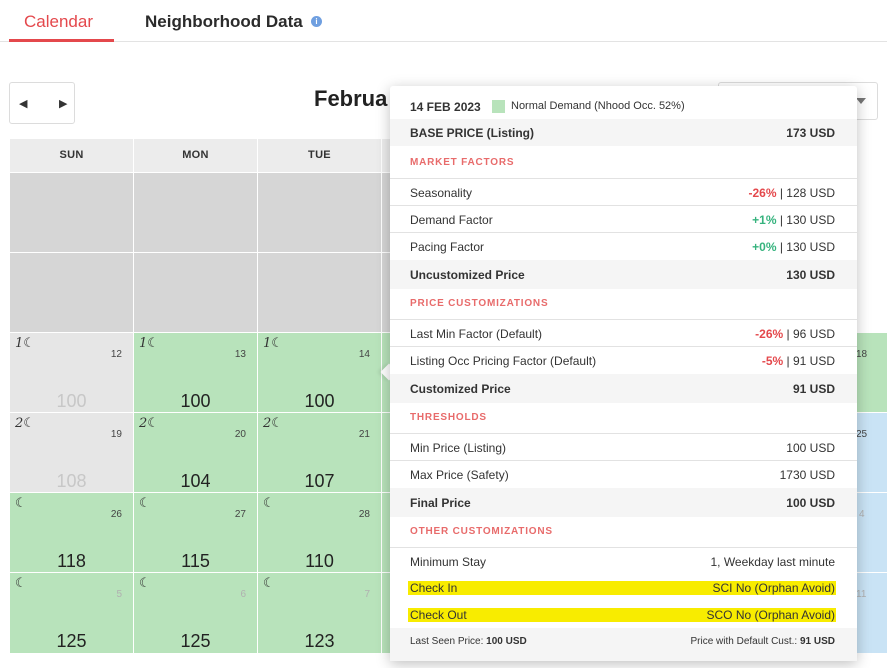 Image resolution: width=887 pixels, height=668 pixels. Describe the element at coordinates (63, 103) in the screenshot. I see `next-month-icon: ▶` at that location.